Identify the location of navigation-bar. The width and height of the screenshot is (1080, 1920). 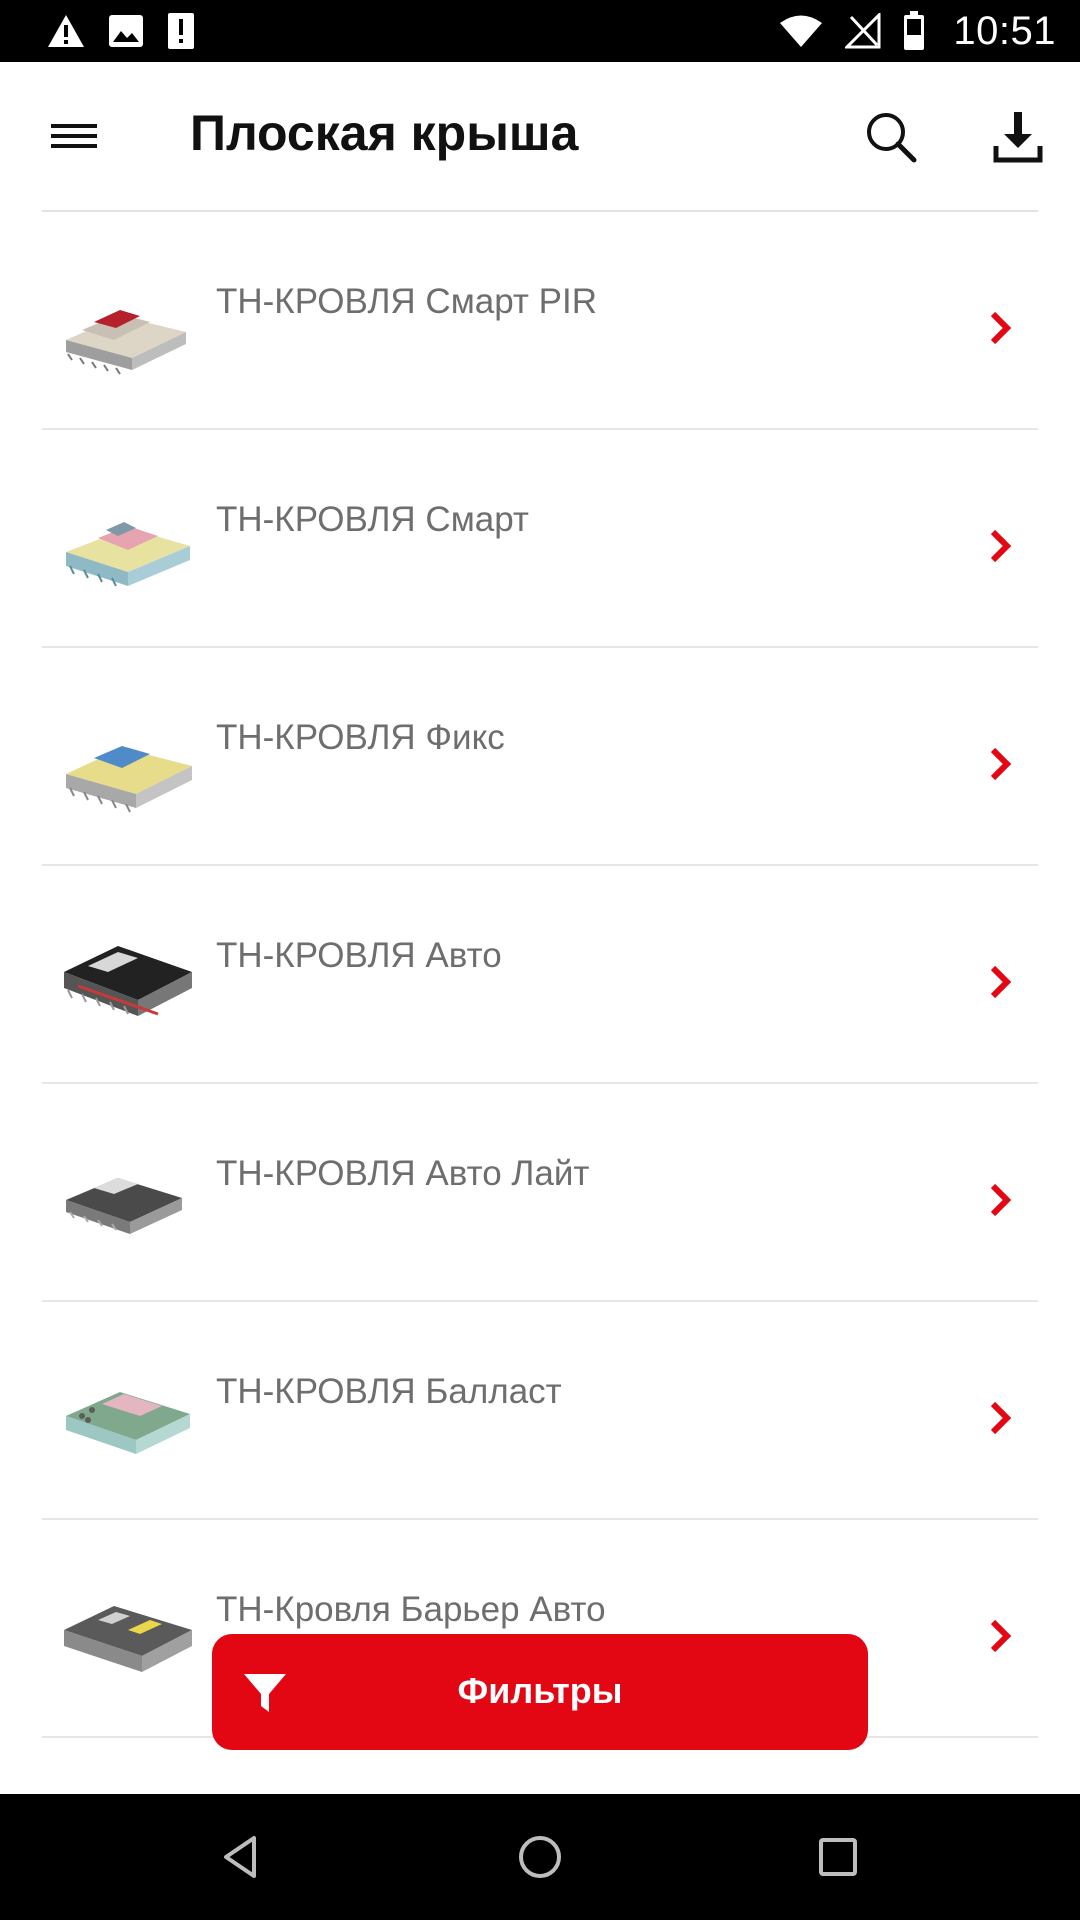
(540, 1857).